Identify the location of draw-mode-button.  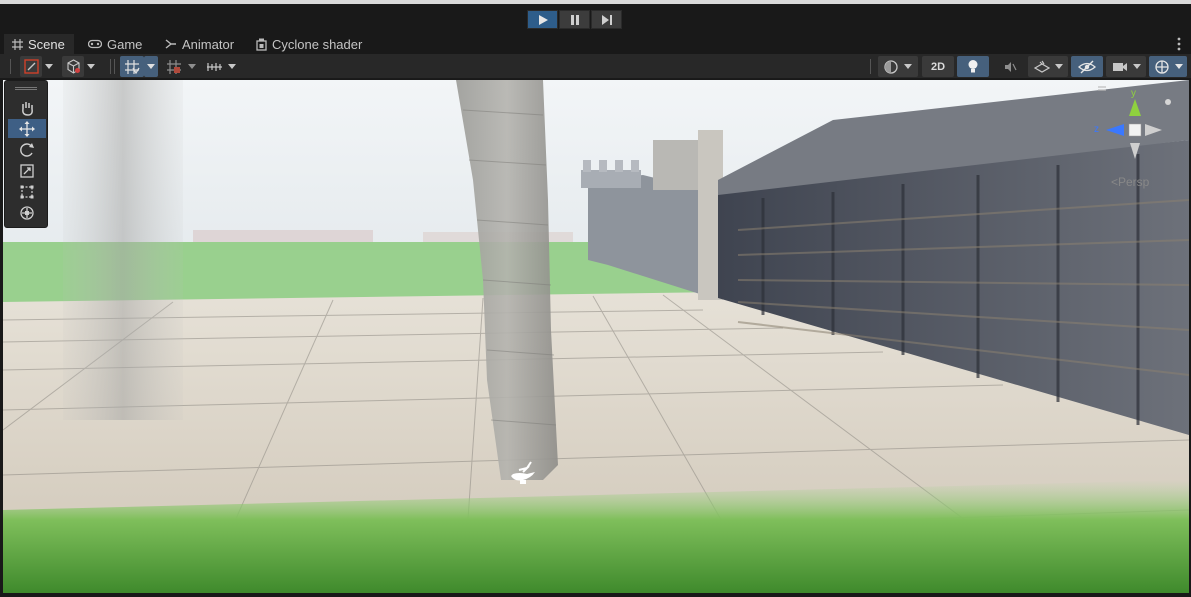
(31, 66).